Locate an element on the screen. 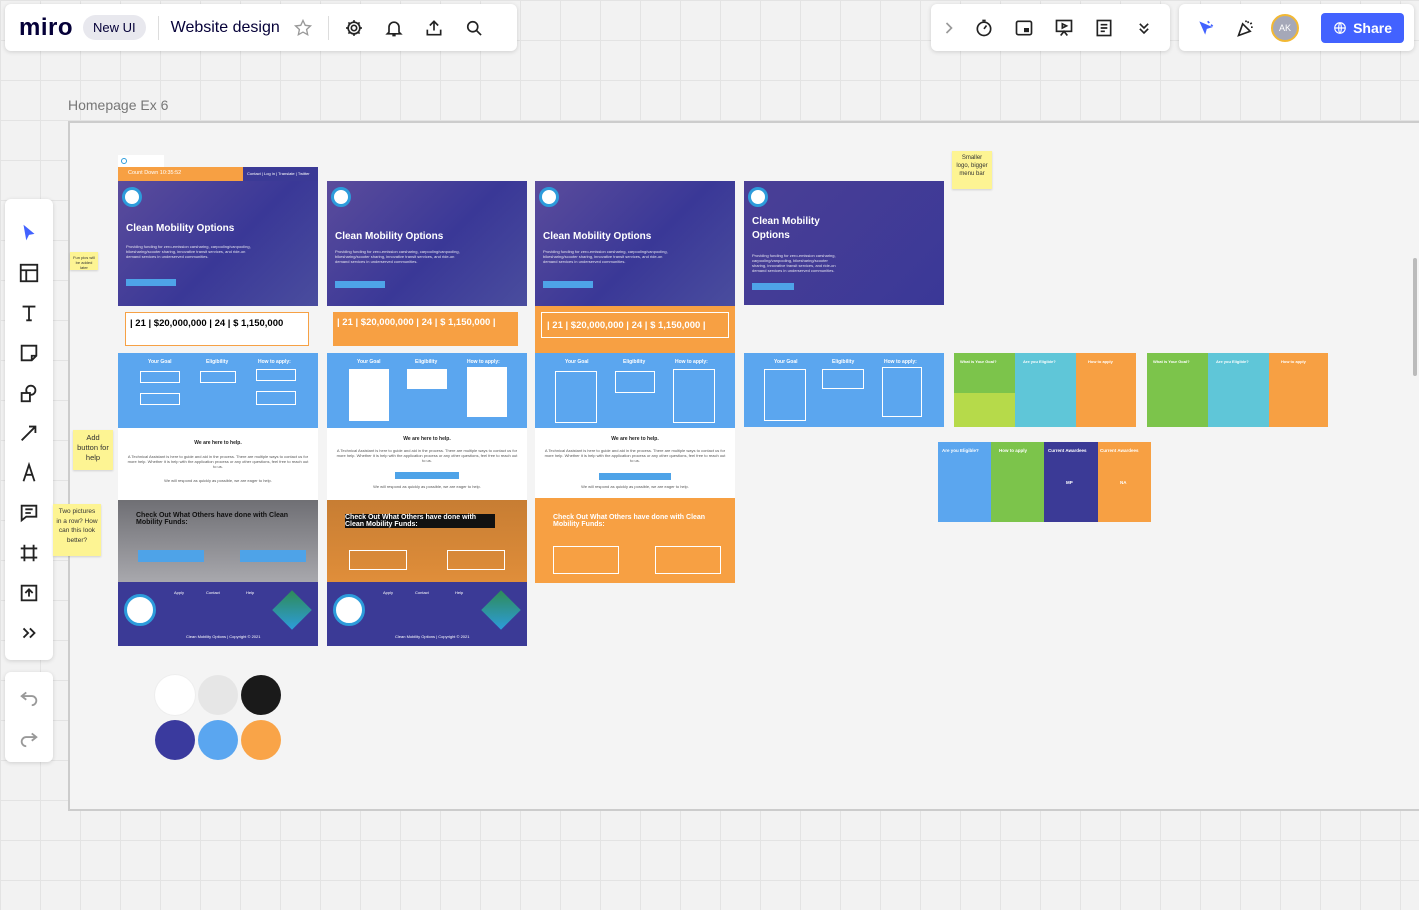  color-swatch-black is located at coordinates (261, 695).